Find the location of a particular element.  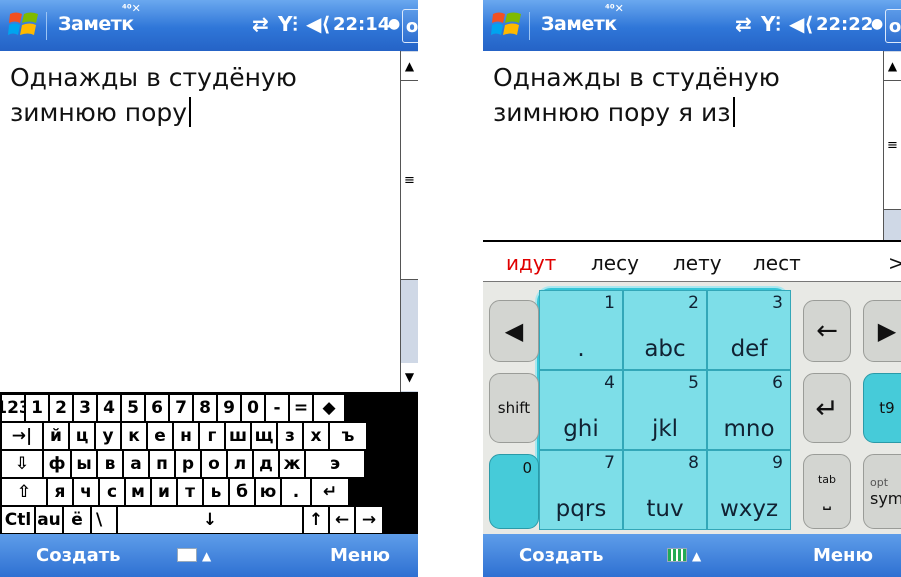

keyboard-key: 0 is located at coordinates (253, 408).